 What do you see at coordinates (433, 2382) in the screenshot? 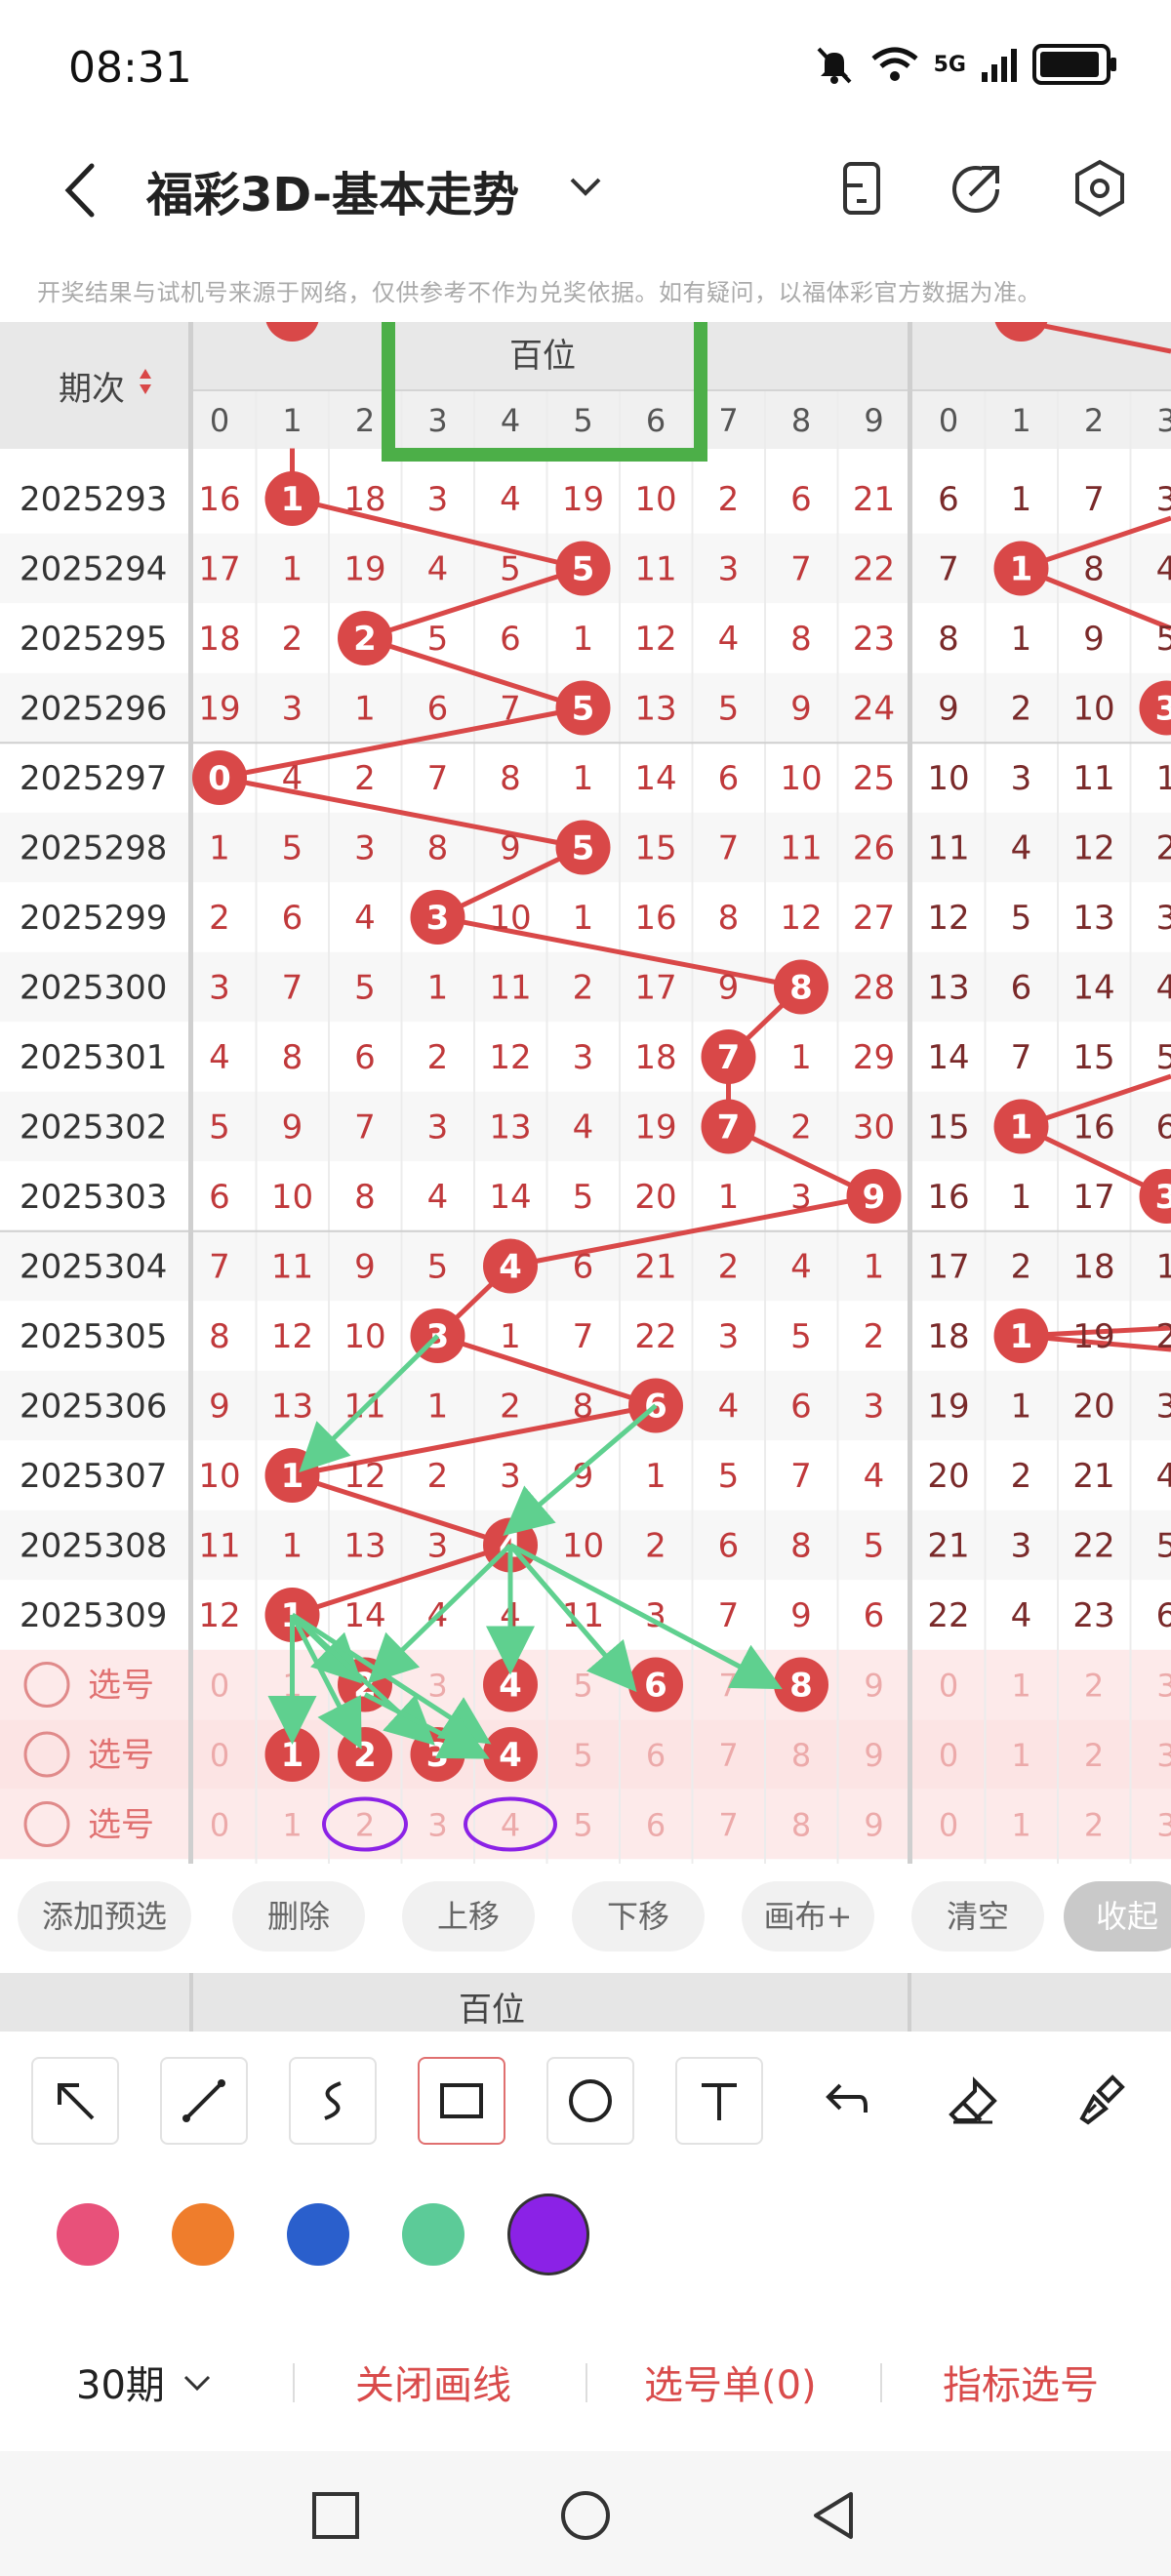
I see `close-draw-button: 关闭画线` at bounding box center [433, 2382].